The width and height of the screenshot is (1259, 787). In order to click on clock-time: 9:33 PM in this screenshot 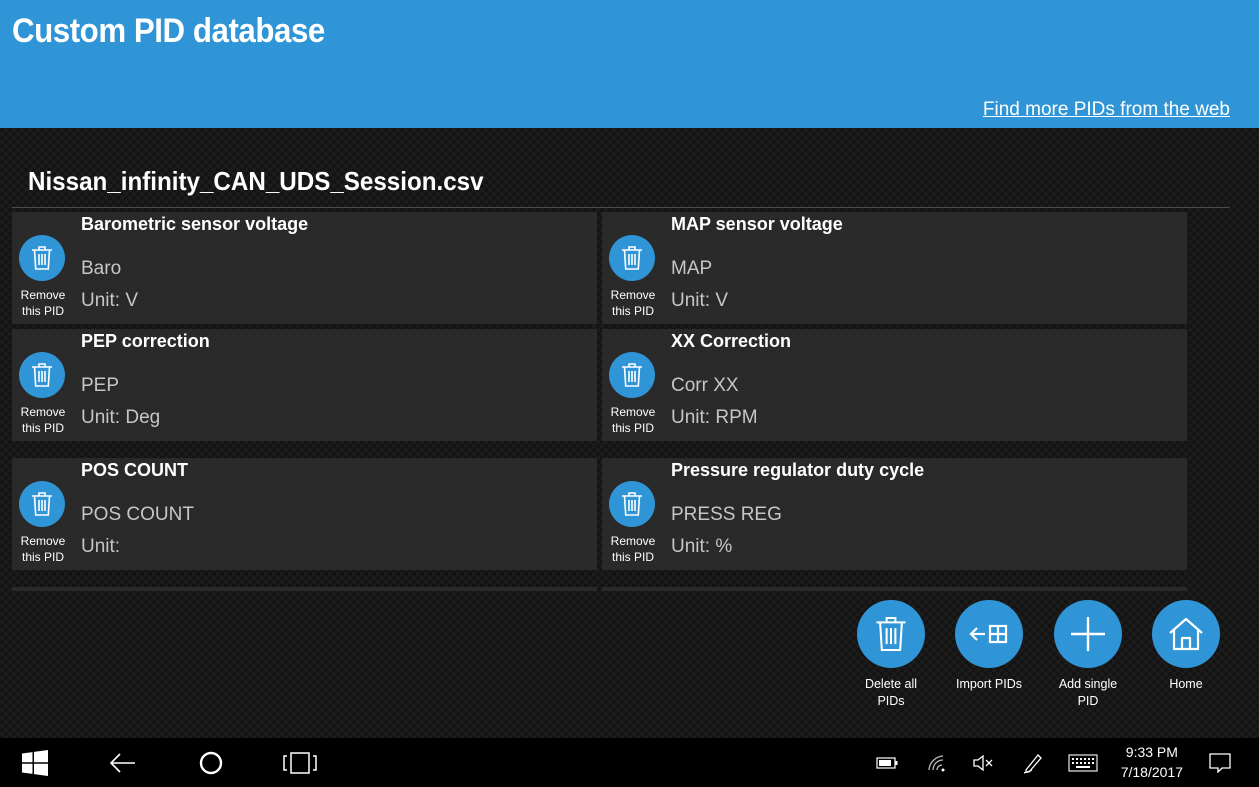, I will do `click(1151, 752)`.